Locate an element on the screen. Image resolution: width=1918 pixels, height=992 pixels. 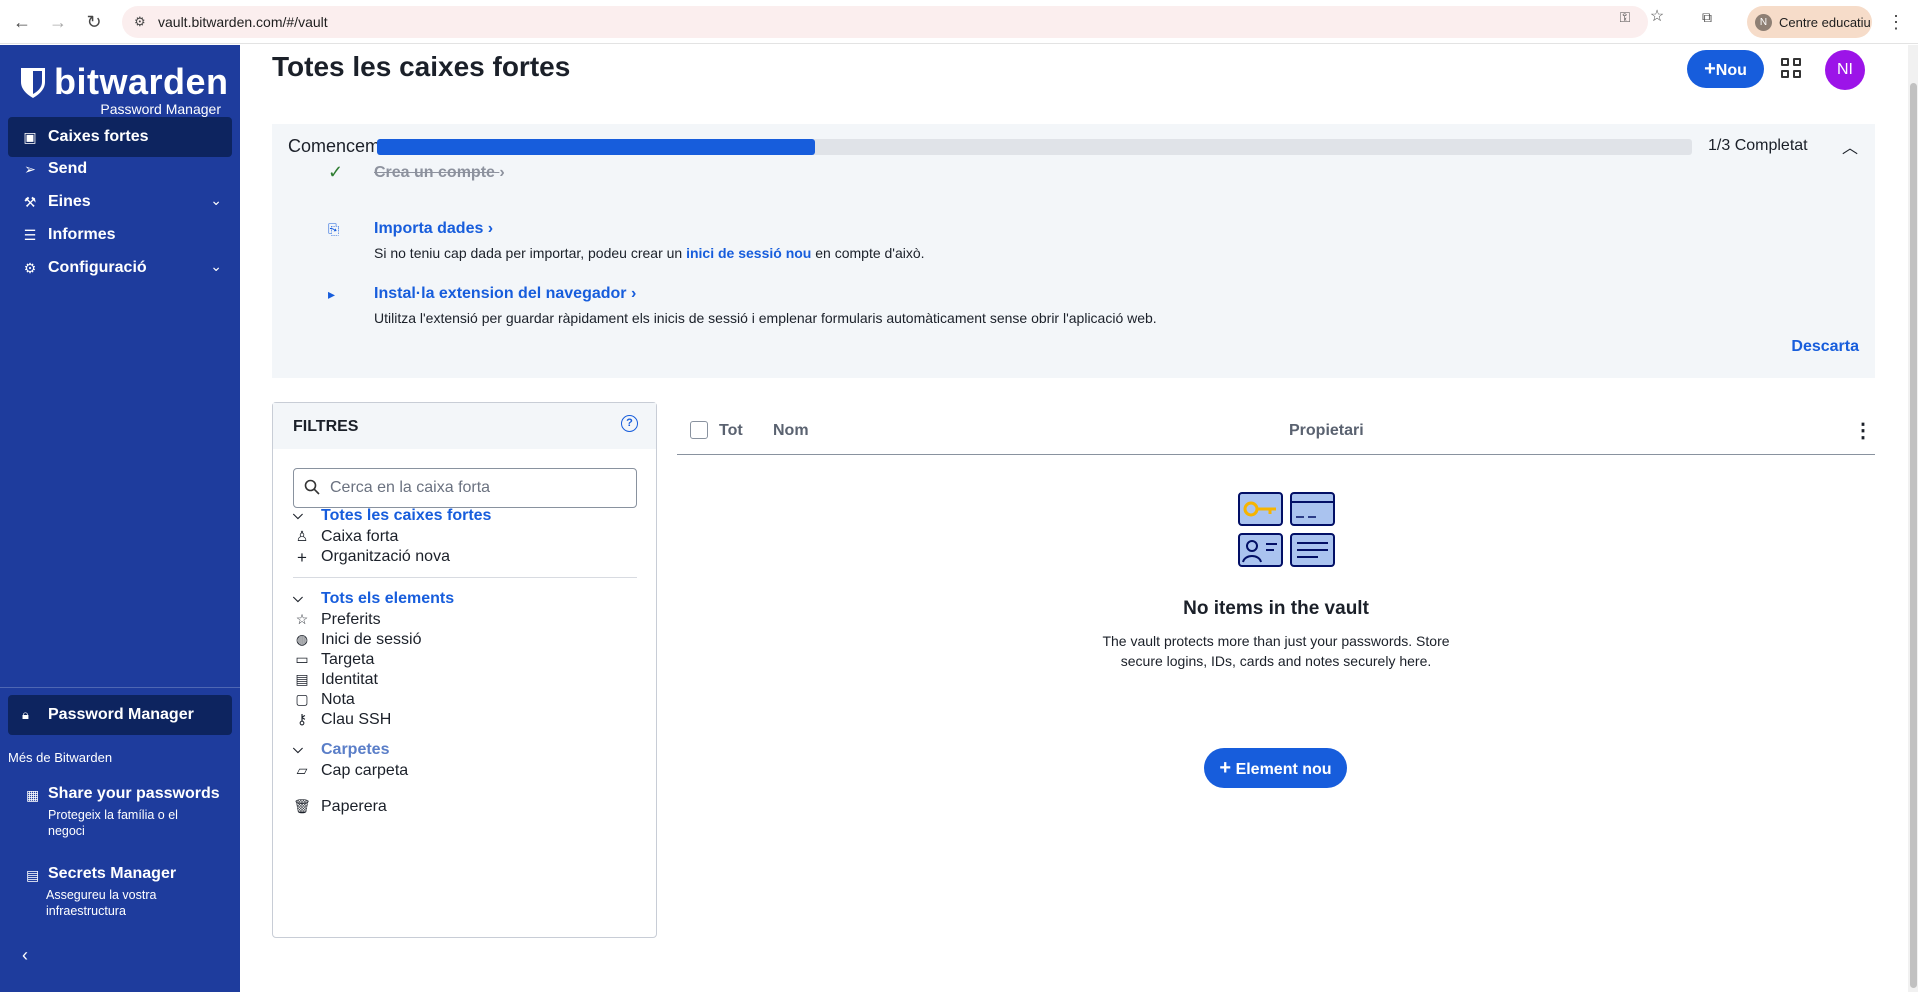
trash-icon: 🗑︎ is located at coordinates (302, 806).